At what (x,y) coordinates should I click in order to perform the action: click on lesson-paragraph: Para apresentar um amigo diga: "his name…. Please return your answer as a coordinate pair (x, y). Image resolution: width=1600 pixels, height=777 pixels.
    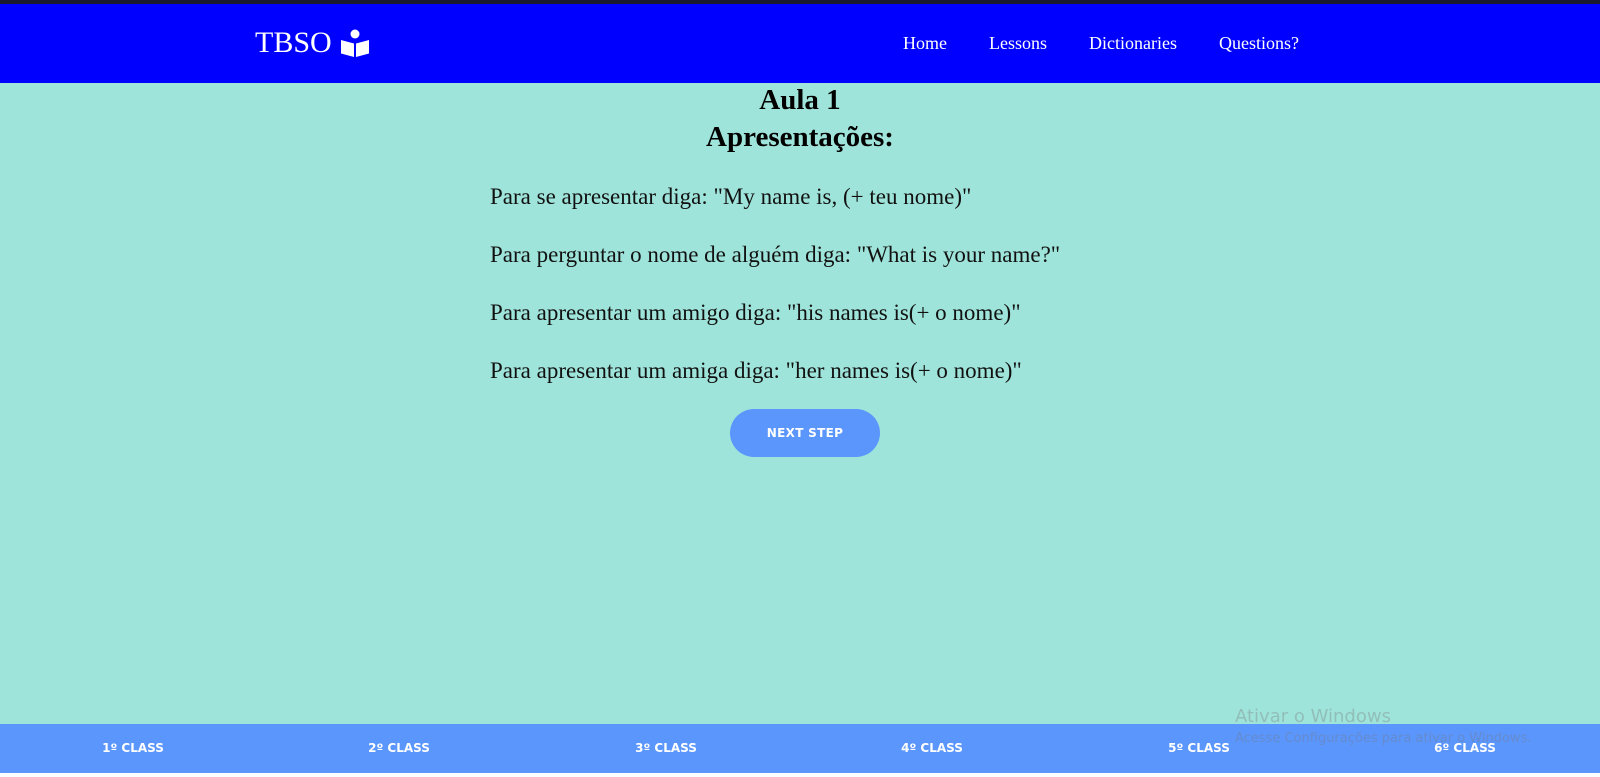
    Looking at the image, I should click on (755, 312).